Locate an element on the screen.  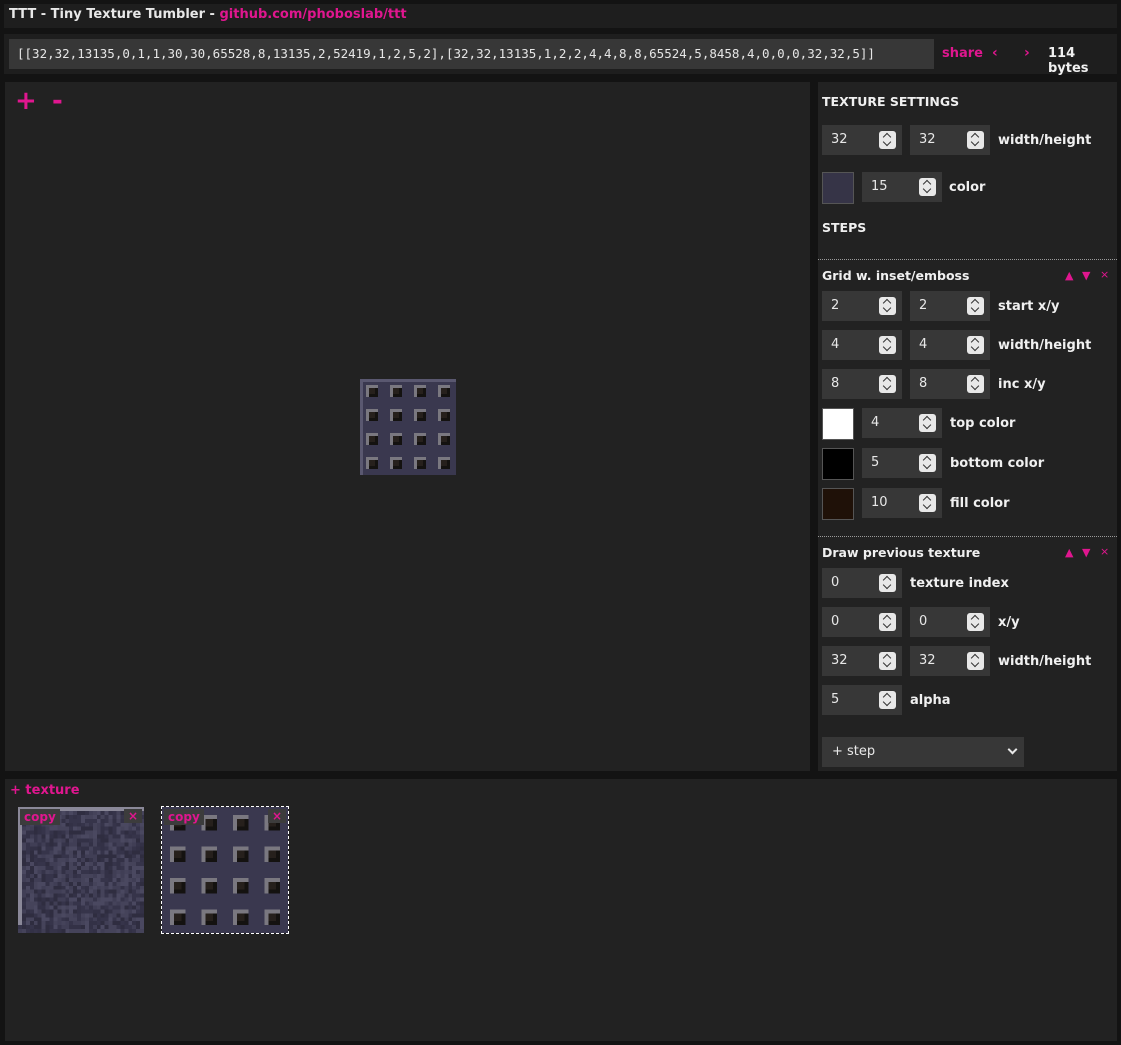
texture-index-input: 0 is located at coordinates (862, 583).